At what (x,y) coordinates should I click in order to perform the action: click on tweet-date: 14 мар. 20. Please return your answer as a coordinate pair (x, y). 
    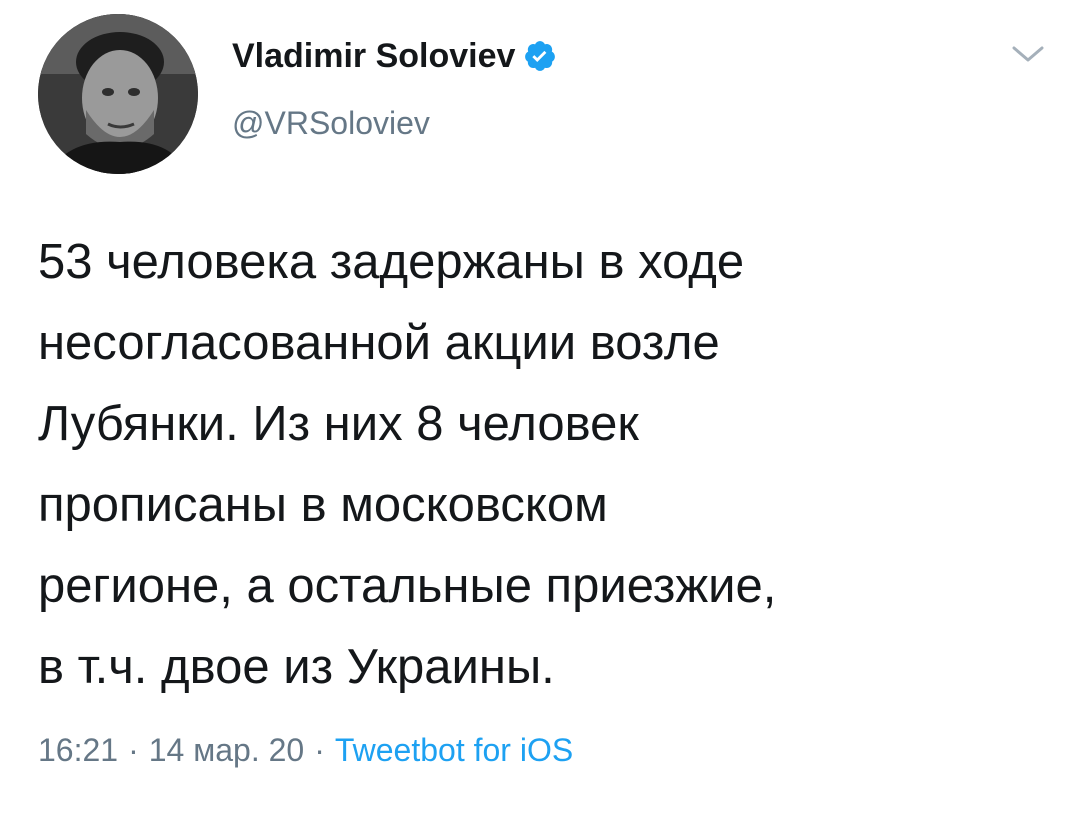
    Looking at the image, I should click on (226, 750).